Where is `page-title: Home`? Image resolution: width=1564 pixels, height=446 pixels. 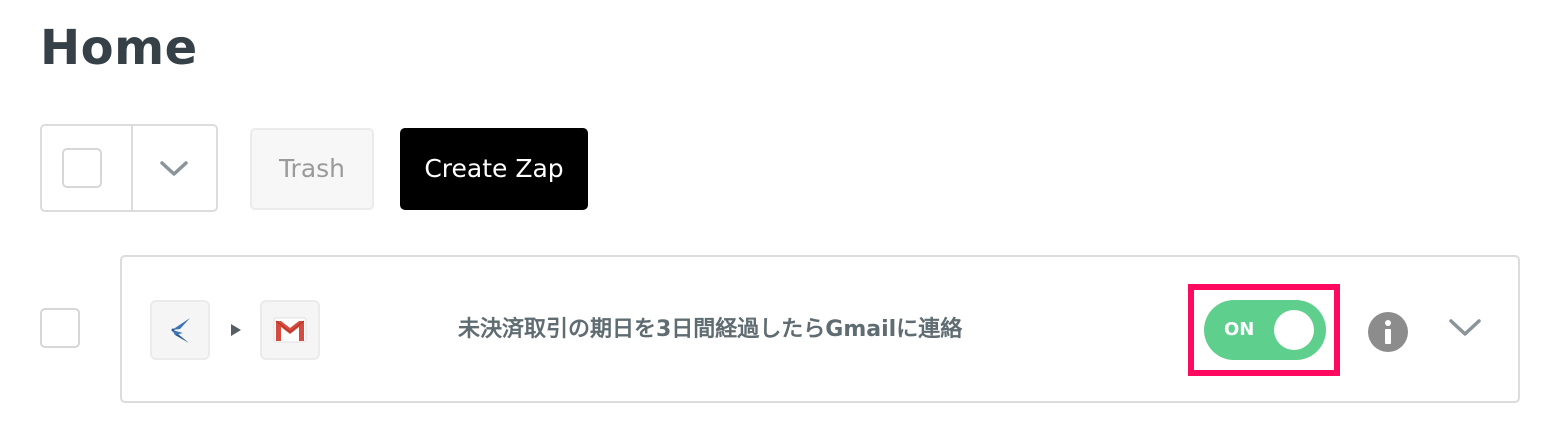
page-title: Home is located at coordinates (119, 48).